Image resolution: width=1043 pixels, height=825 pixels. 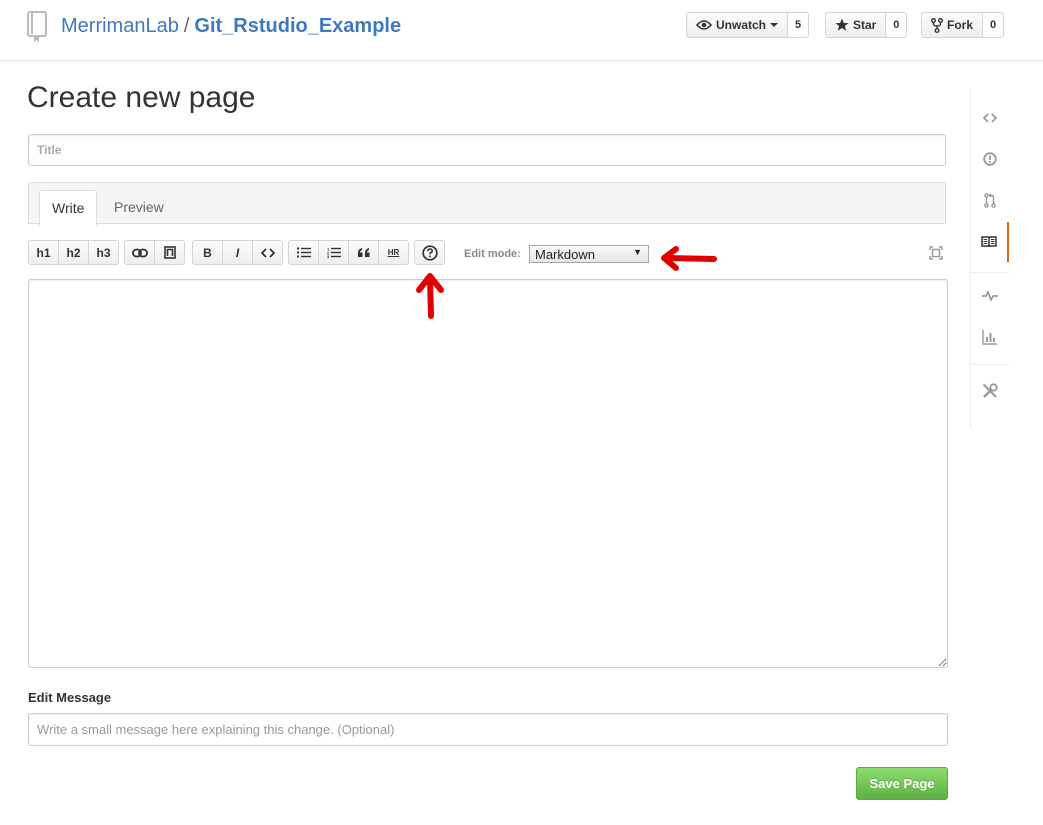 I want to click on fork-icon, so click(x=937, y=25).